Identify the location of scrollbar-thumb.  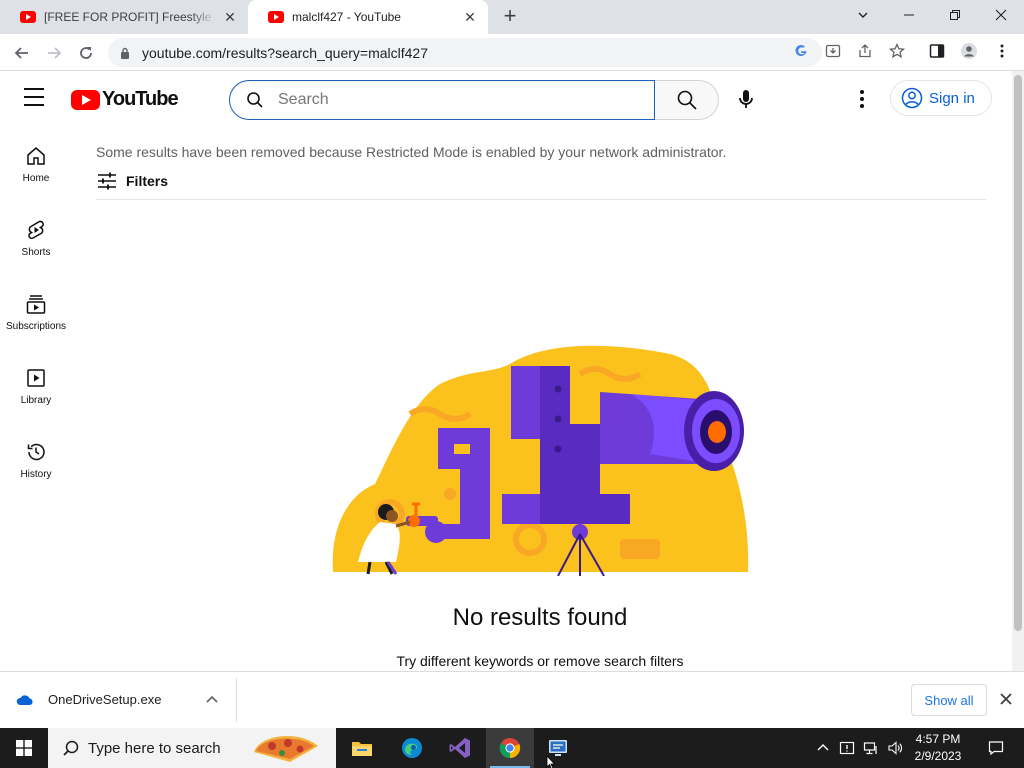
(1018, 353).